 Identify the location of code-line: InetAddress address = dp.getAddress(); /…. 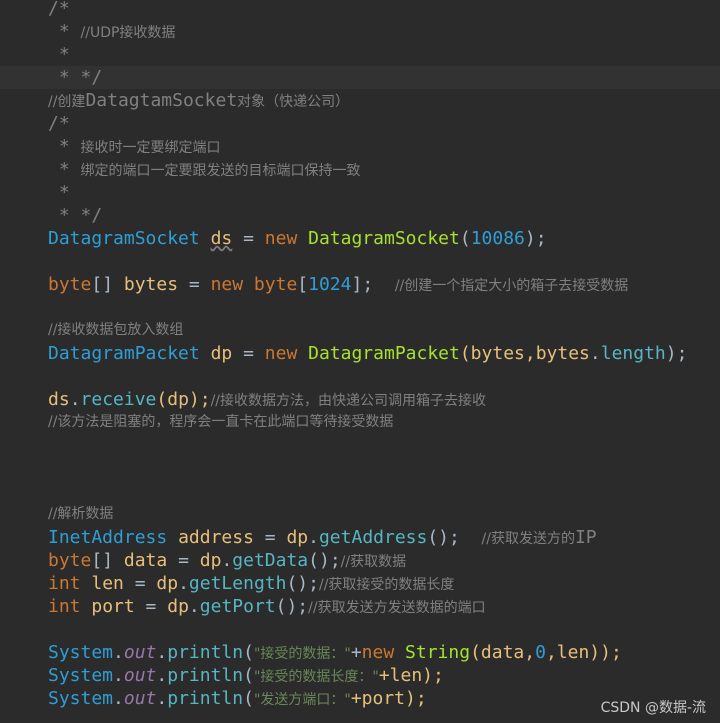
(322, 537).